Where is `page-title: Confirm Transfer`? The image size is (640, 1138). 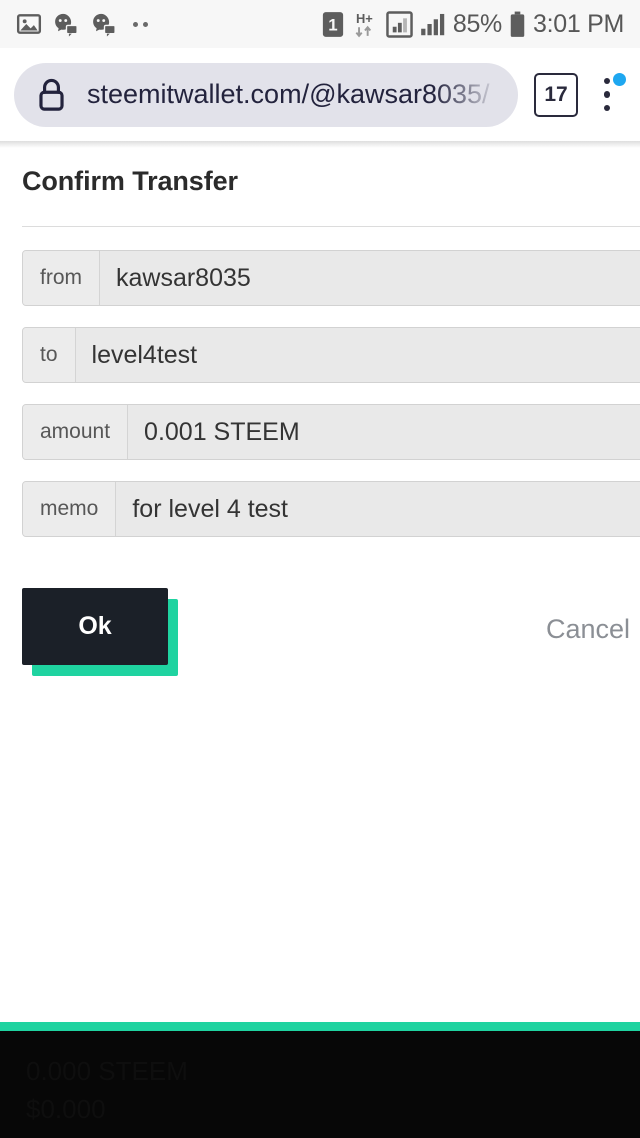 page-title: Confirm Transfer is located at coordinates (130, 181).